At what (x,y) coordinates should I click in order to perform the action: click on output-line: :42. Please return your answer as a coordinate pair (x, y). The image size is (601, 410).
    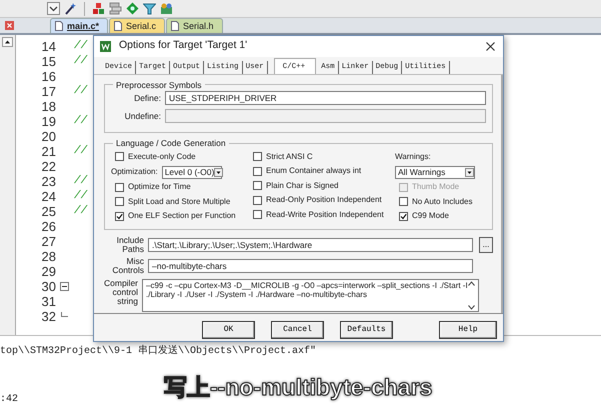
    Looking at the image, I should click on (10, 400).